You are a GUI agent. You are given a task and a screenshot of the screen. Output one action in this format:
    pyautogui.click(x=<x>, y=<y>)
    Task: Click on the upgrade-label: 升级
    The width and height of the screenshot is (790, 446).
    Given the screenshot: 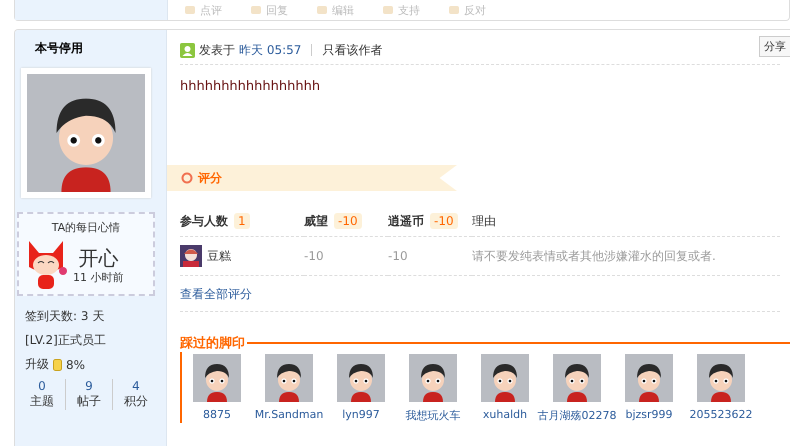 What is the action you would take?
    pyautogui.click(x=37, y=364)
    